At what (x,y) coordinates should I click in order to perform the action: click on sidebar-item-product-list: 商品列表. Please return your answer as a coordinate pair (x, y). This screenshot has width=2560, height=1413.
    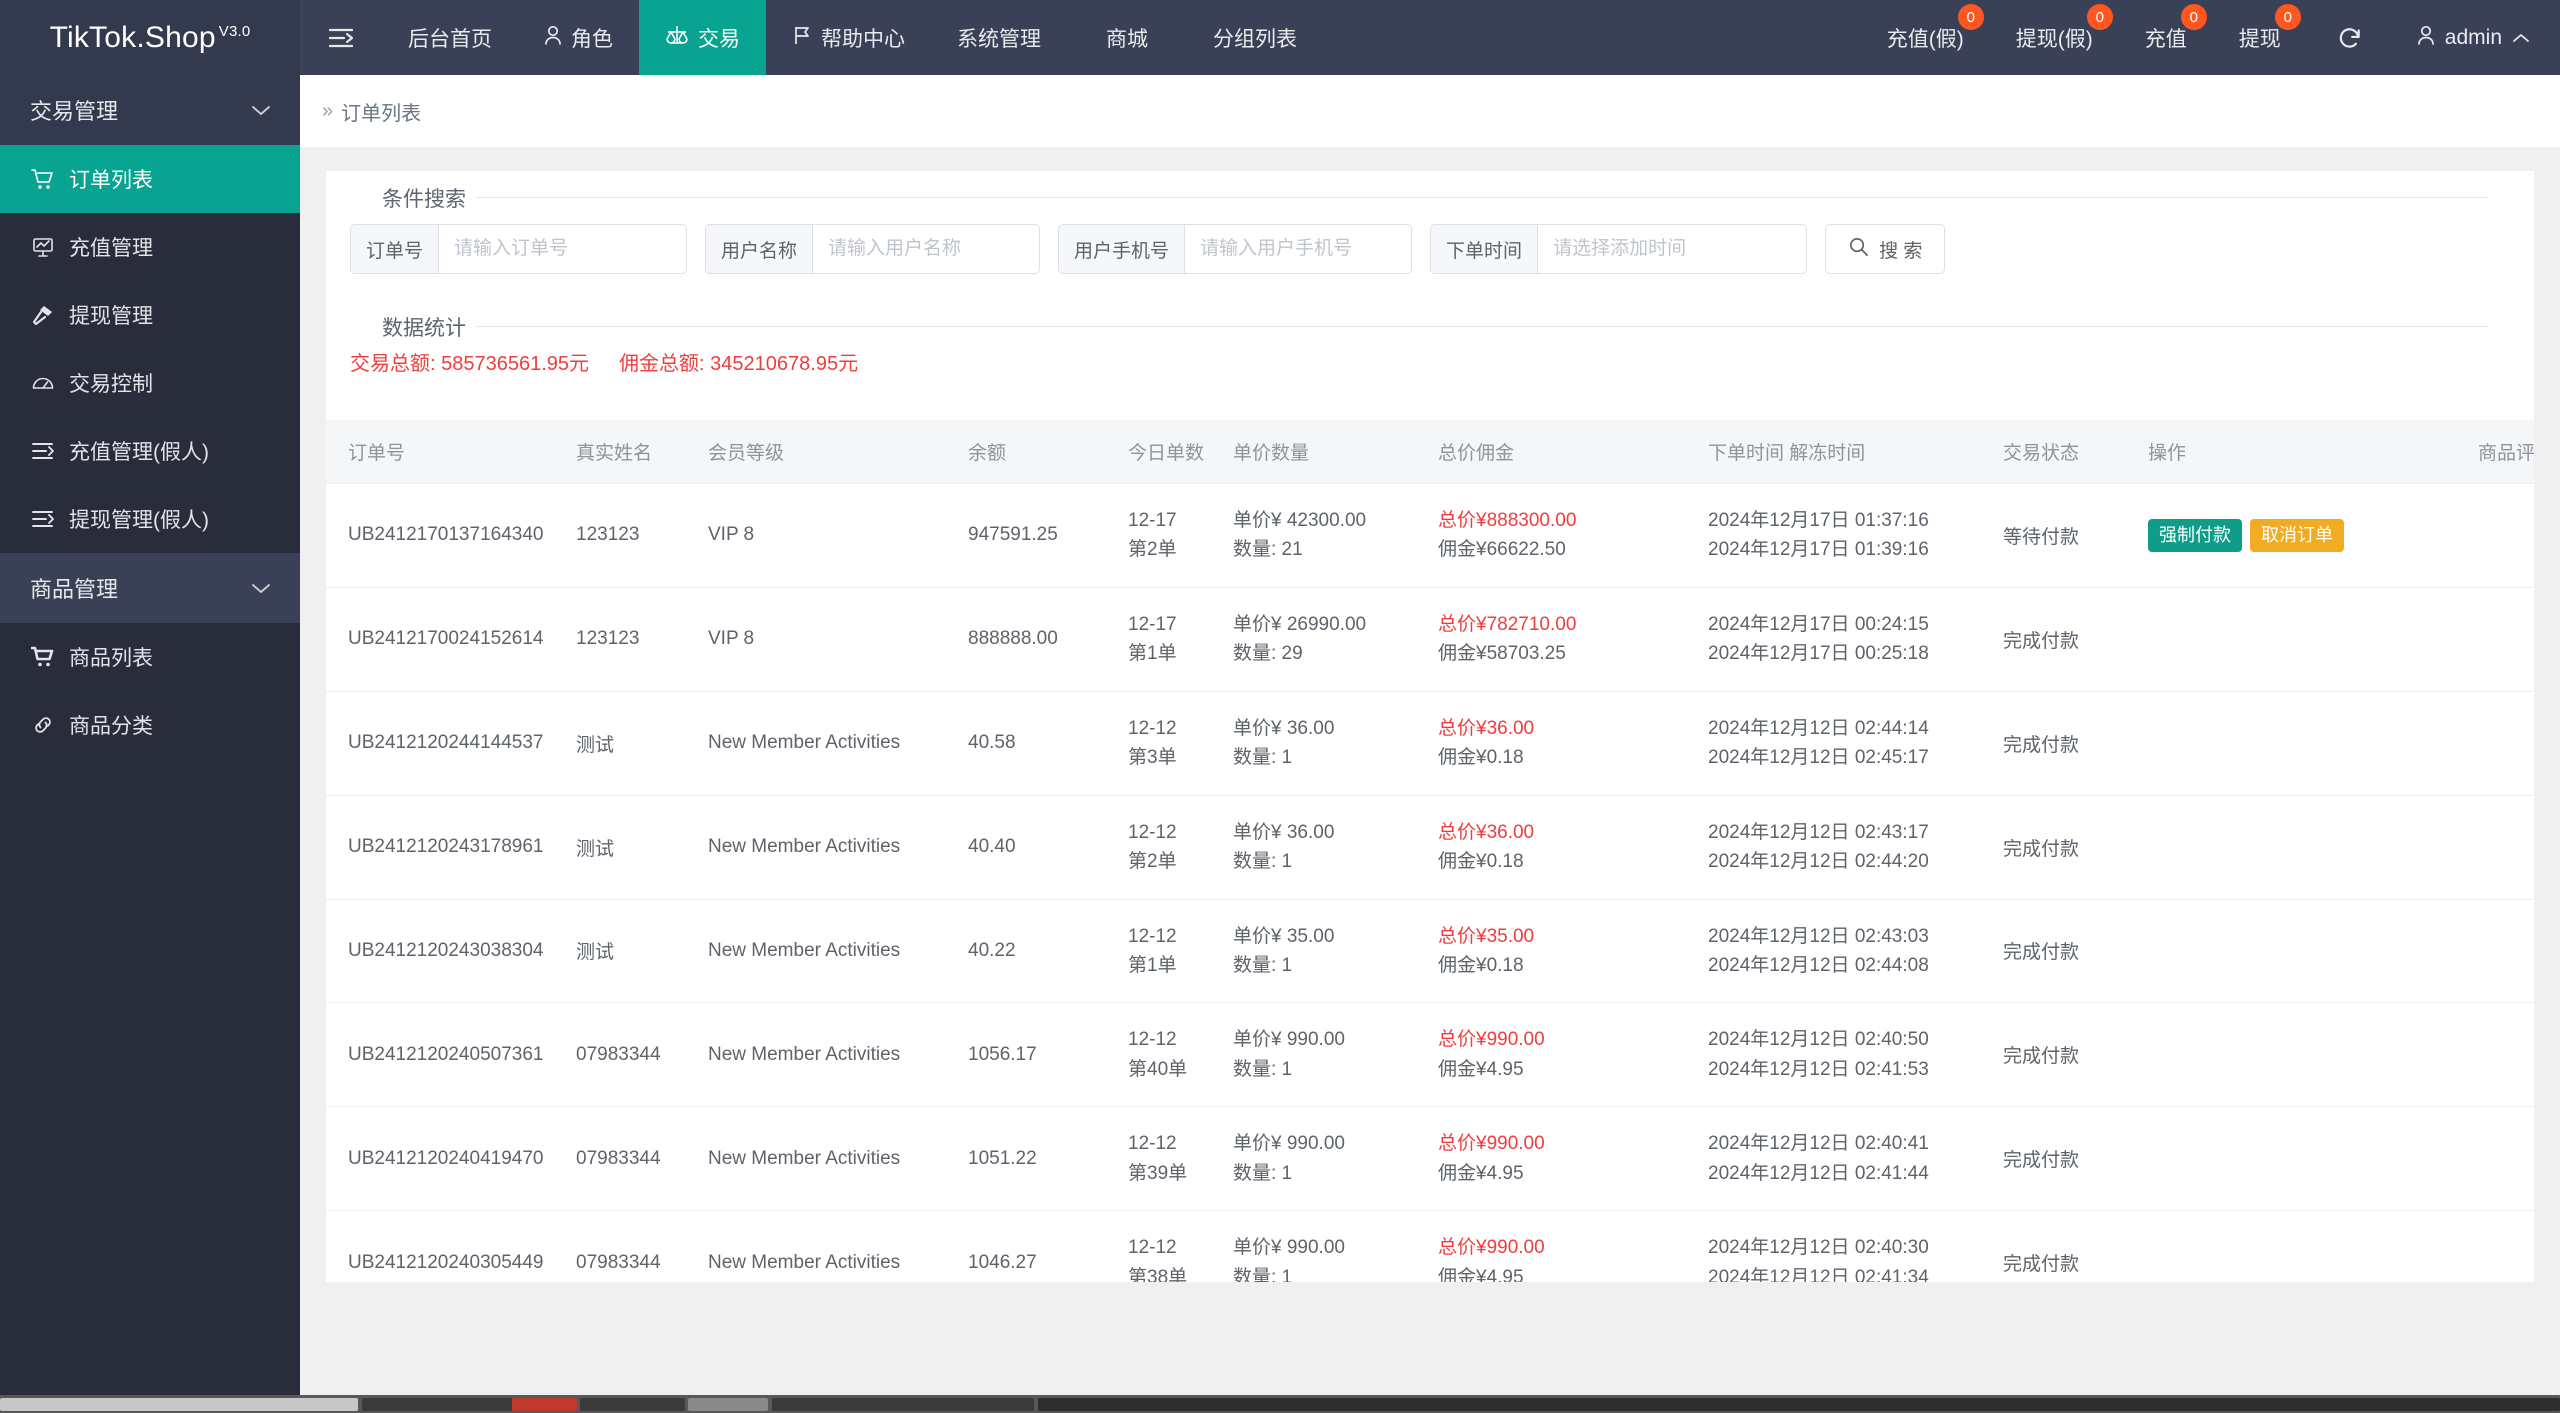
    Looking at the image, I should click on (150, 657).